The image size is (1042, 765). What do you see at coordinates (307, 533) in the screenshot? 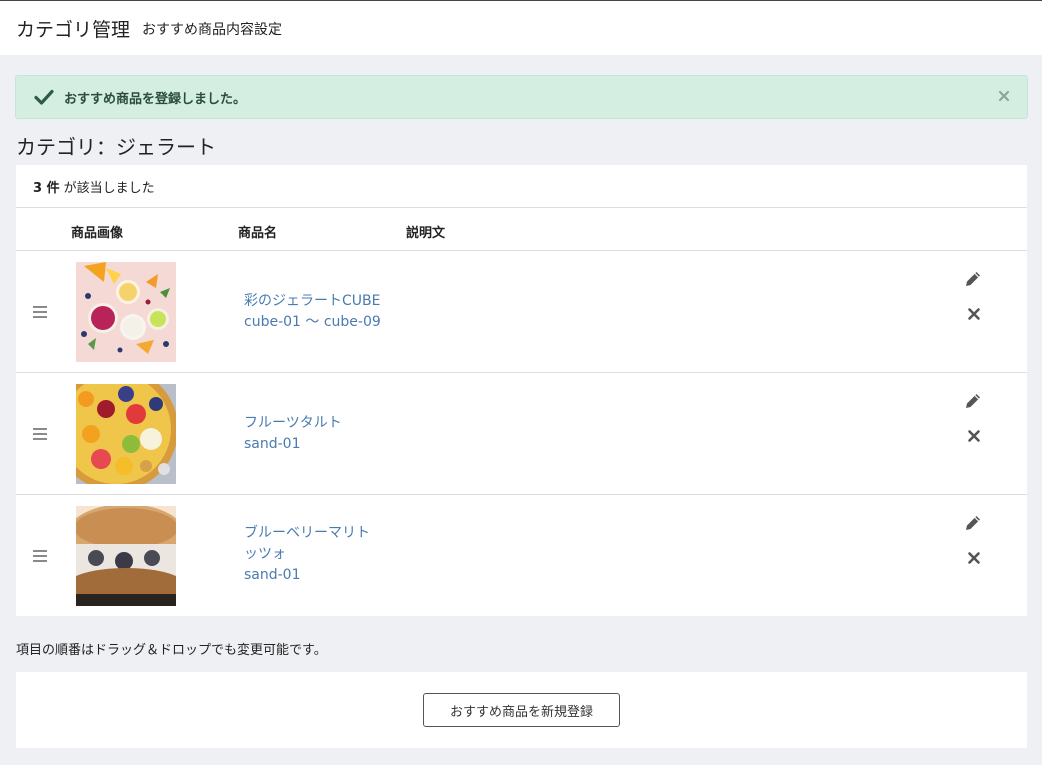
I see `product-name-line: ブルーベリーマリト` at bounding box center [307, 533].